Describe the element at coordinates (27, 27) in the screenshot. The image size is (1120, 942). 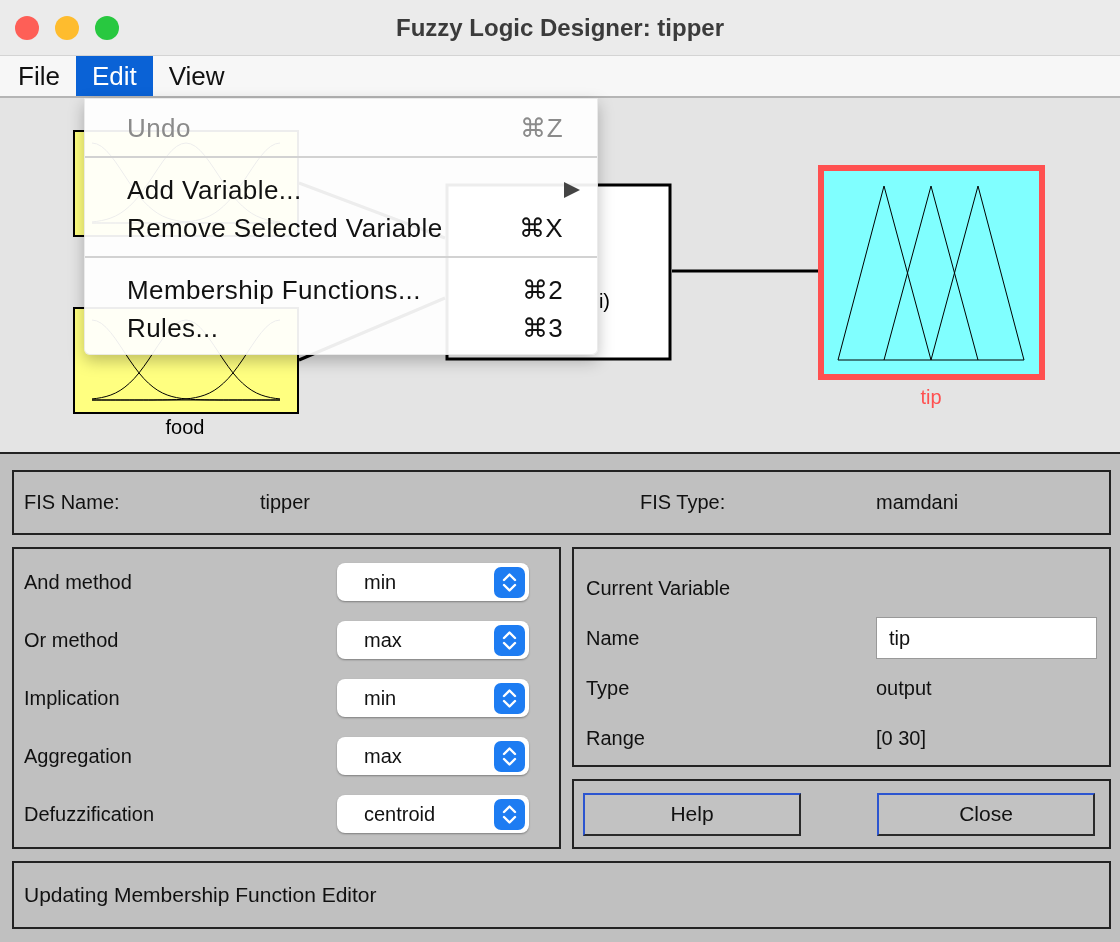
I see `close-window-icon` at that location.